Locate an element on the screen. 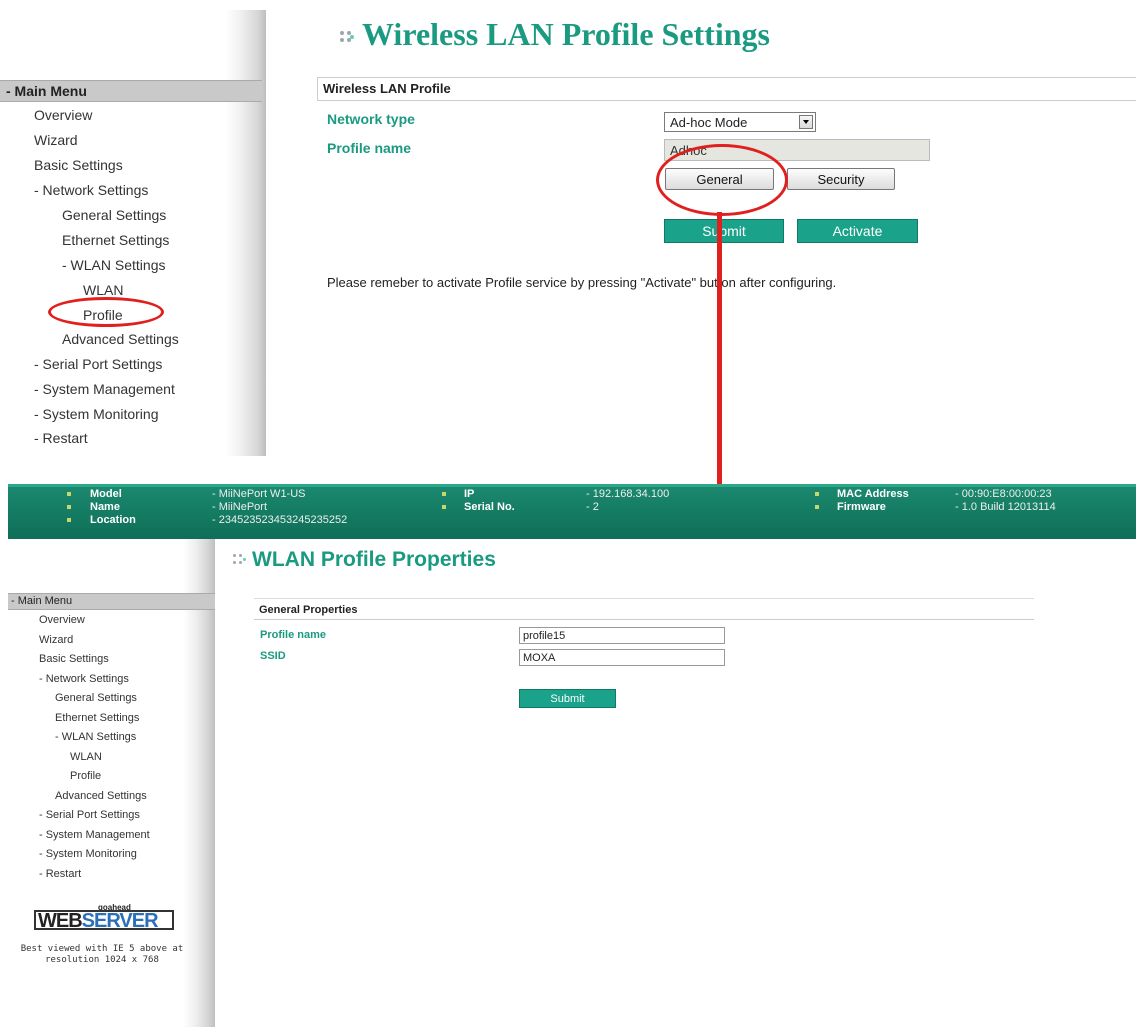  security-button: Security is located at coordinates (841, 179).